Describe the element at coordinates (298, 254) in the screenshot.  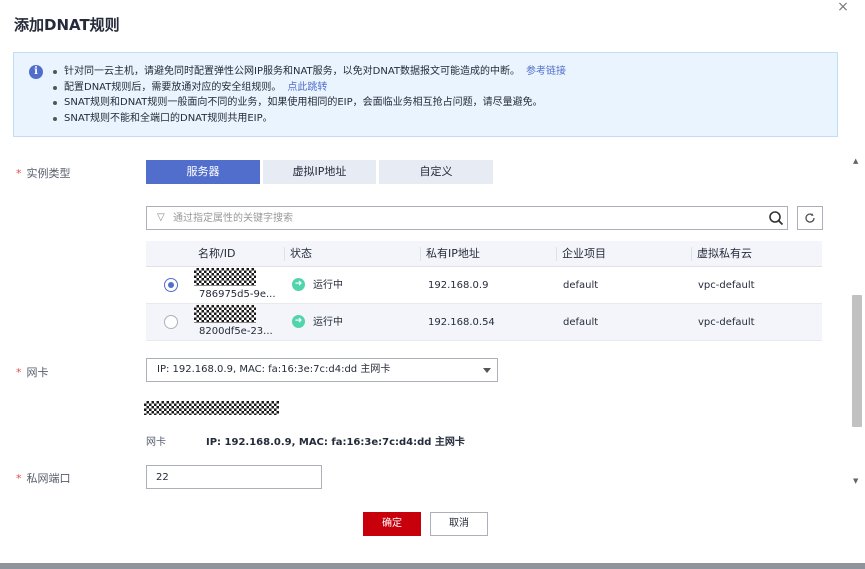
I see `column-header-status: 状态` at that location.